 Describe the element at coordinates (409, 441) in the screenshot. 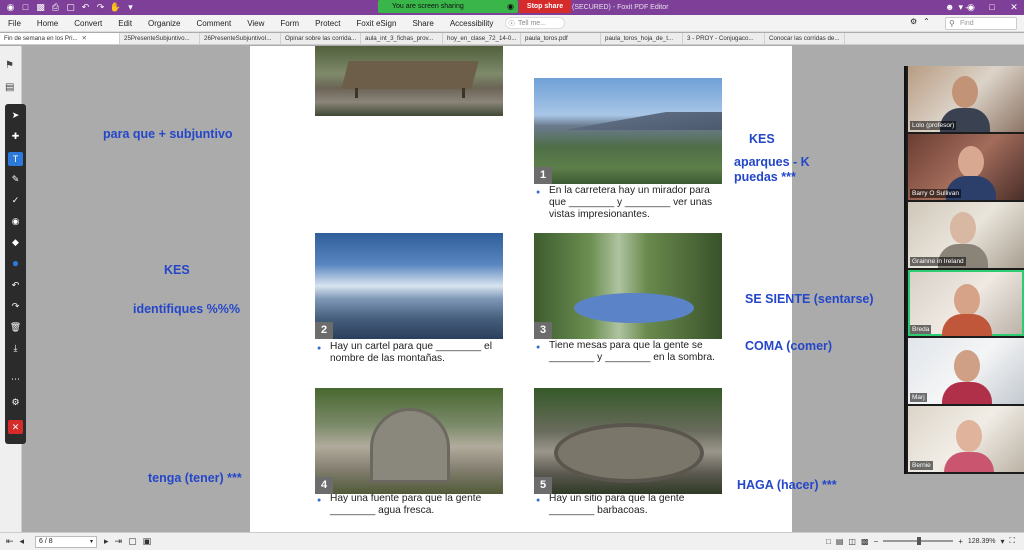

I see `photo-fountain: 4` at that location.